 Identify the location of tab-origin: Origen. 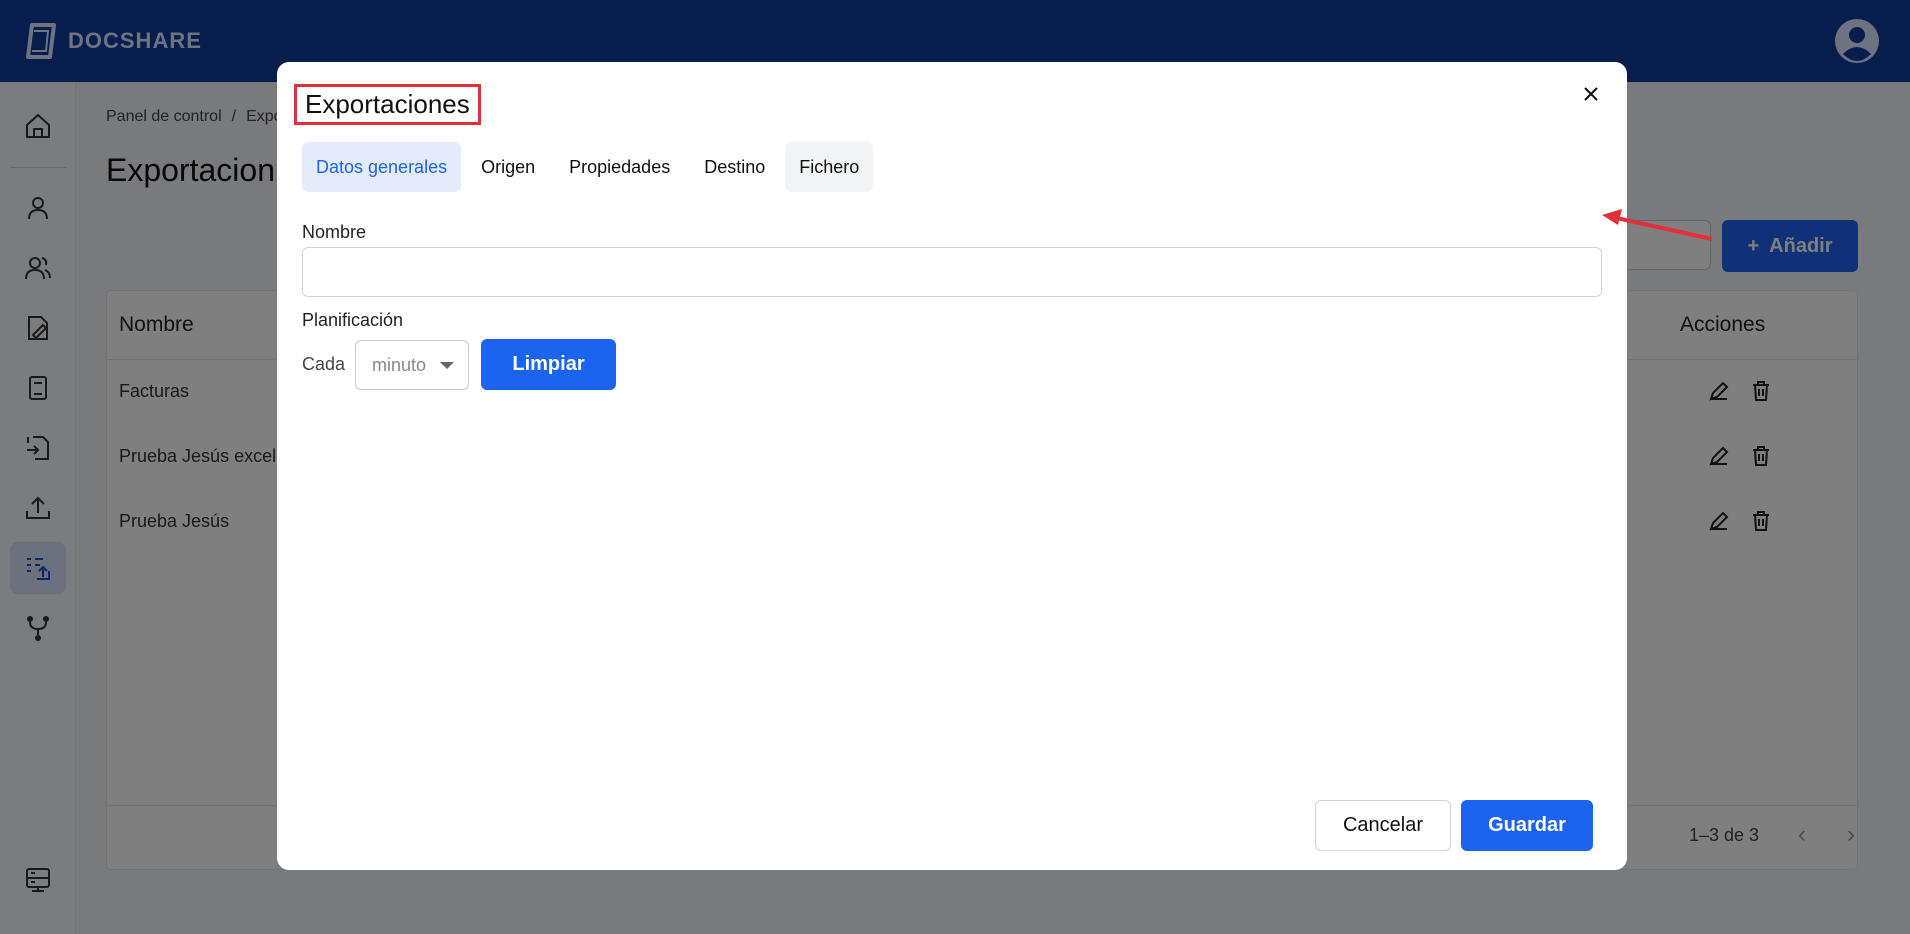
(508, 167).